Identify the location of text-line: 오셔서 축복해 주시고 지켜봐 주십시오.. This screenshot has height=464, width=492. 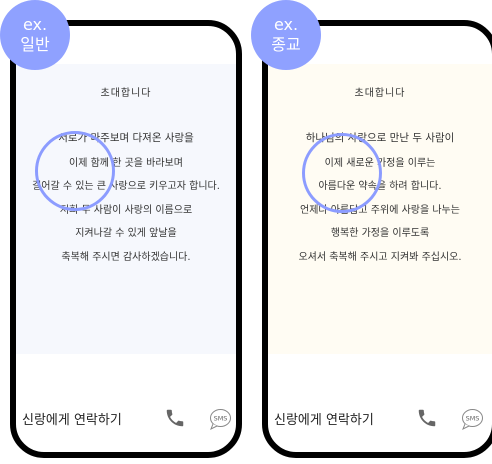
(380, 257).